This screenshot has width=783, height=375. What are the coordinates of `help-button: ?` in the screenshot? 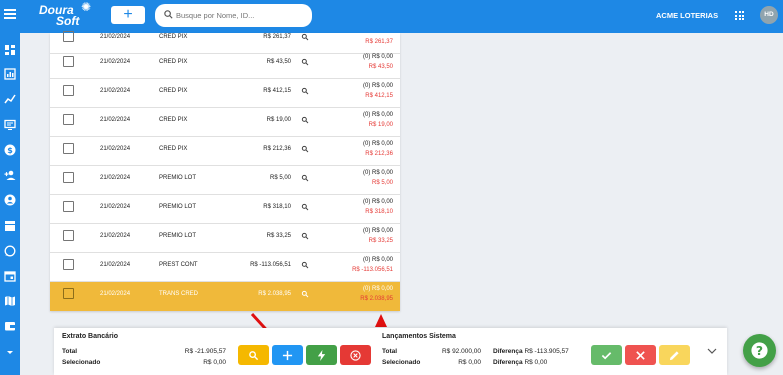 It's located at (759, 350).